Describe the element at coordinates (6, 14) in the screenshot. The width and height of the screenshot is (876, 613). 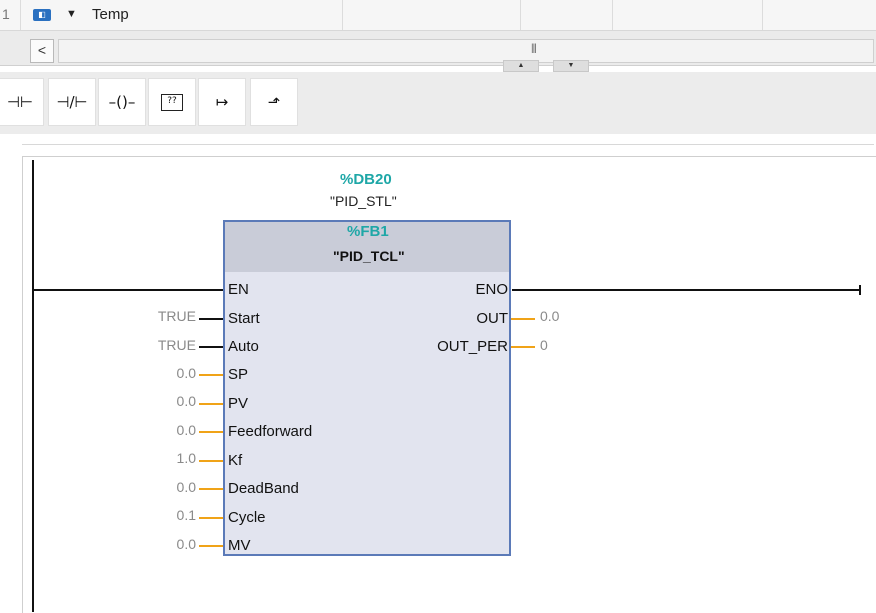
I see `row-number: 1` at that location.